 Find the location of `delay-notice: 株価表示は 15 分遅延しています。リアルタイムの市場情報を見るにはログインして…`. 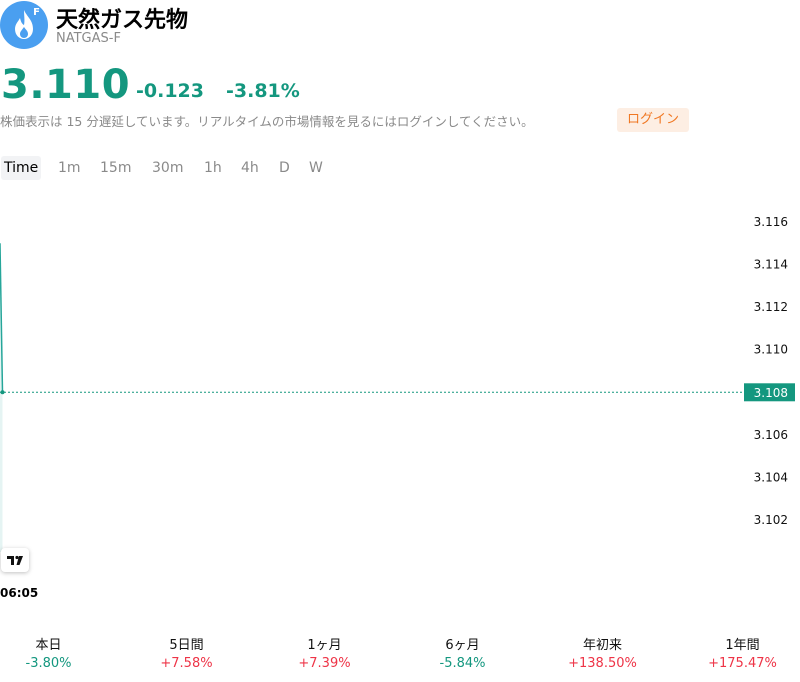

delay-notice: 株価表示は 15 分遅延しています。リアルタイムの市場情報を見るにはログインして… is located at coordinates (267, 121).